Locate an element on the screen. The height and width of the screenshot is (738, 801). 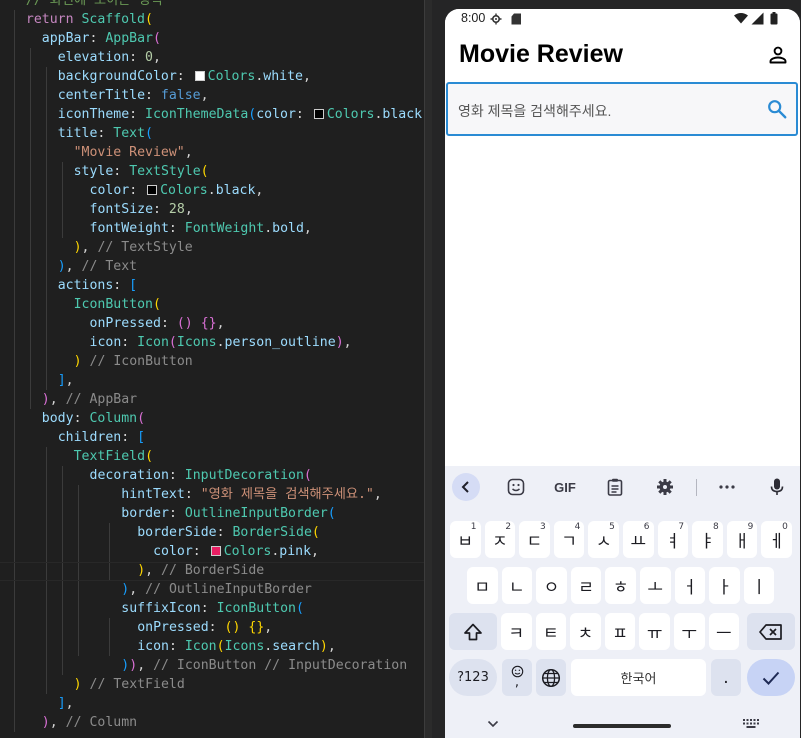
search-icon is located at coordinates (777, 109).